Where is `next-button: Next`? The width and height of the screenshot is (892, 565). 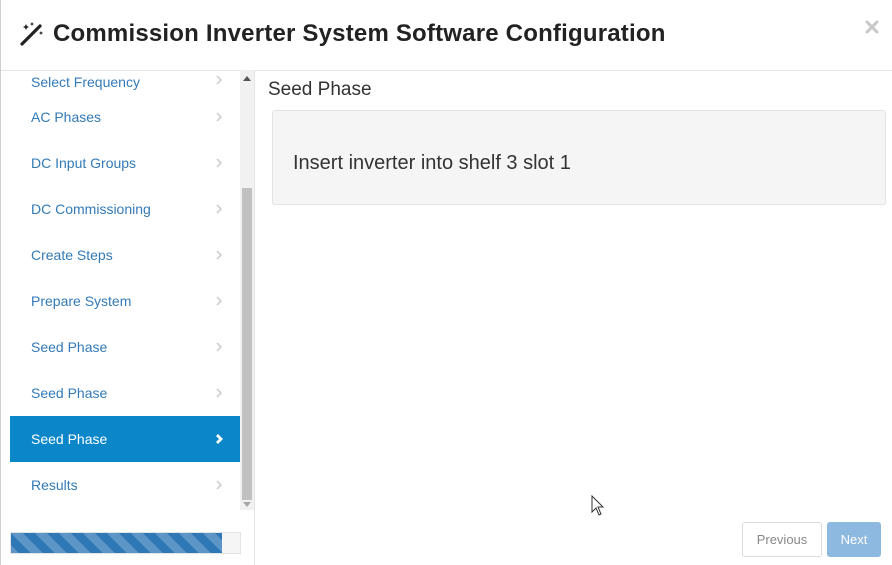
next-button: Next is located at coordinates (854, 539).